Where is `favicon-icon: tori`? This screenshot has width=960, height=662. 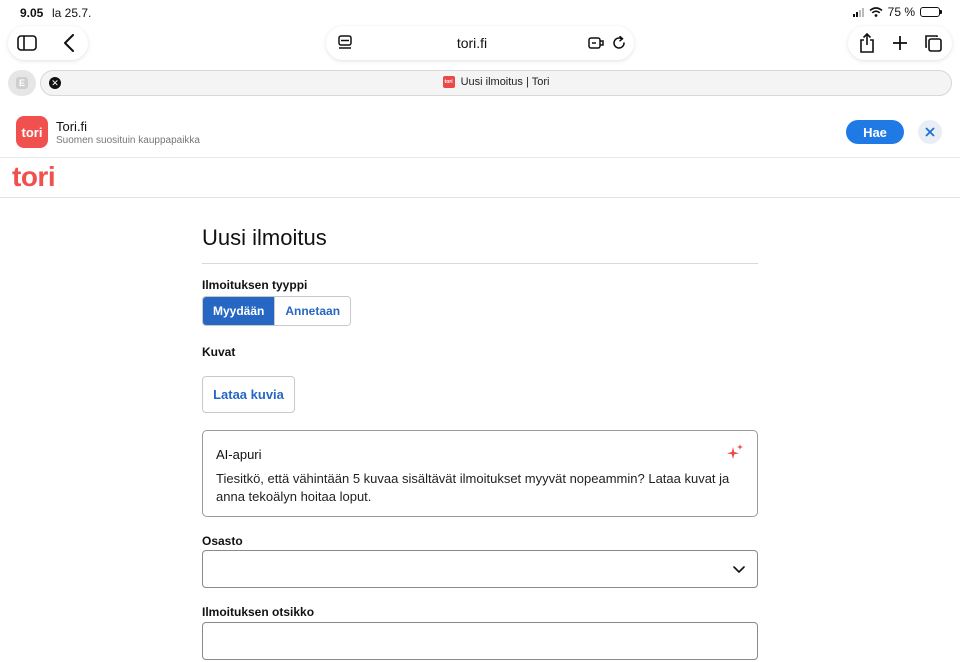
favicon-icon: tori is located at coordinates (448, 82).